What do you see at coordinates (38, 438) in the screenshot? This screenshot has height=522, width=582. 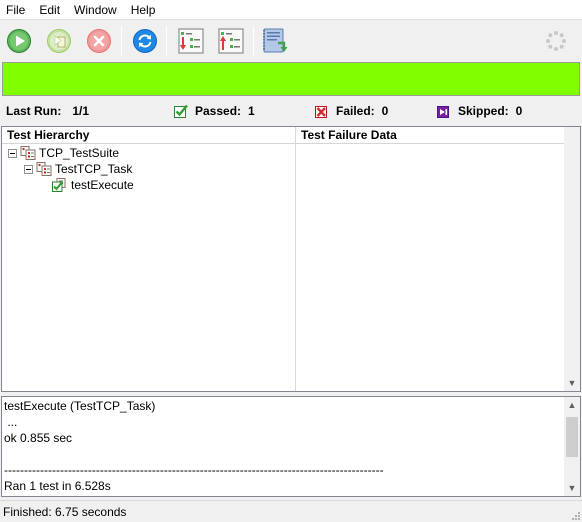 I see `output-line: ok 0.855 sec` at bounding box center [38, 438].